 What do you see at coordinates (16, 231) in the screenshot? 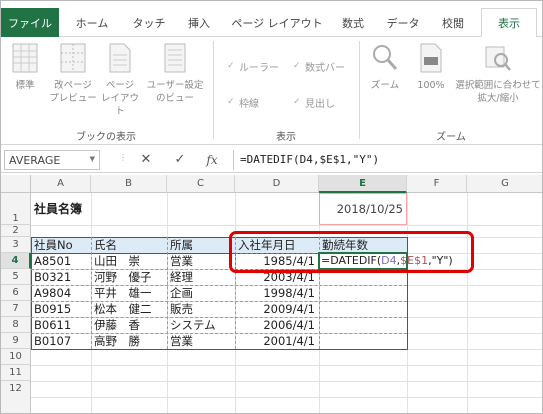
I see `row-header-2: 2` at bounding box center [16, 231].